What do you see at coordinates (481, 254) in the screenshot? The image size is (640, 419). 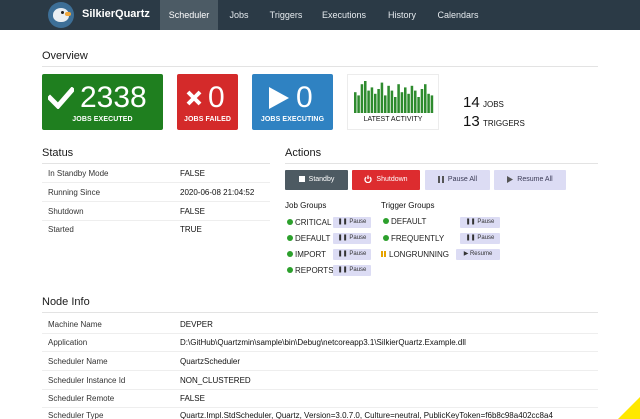 I see `resume-label: Resume` at bounding box center [481, 254].